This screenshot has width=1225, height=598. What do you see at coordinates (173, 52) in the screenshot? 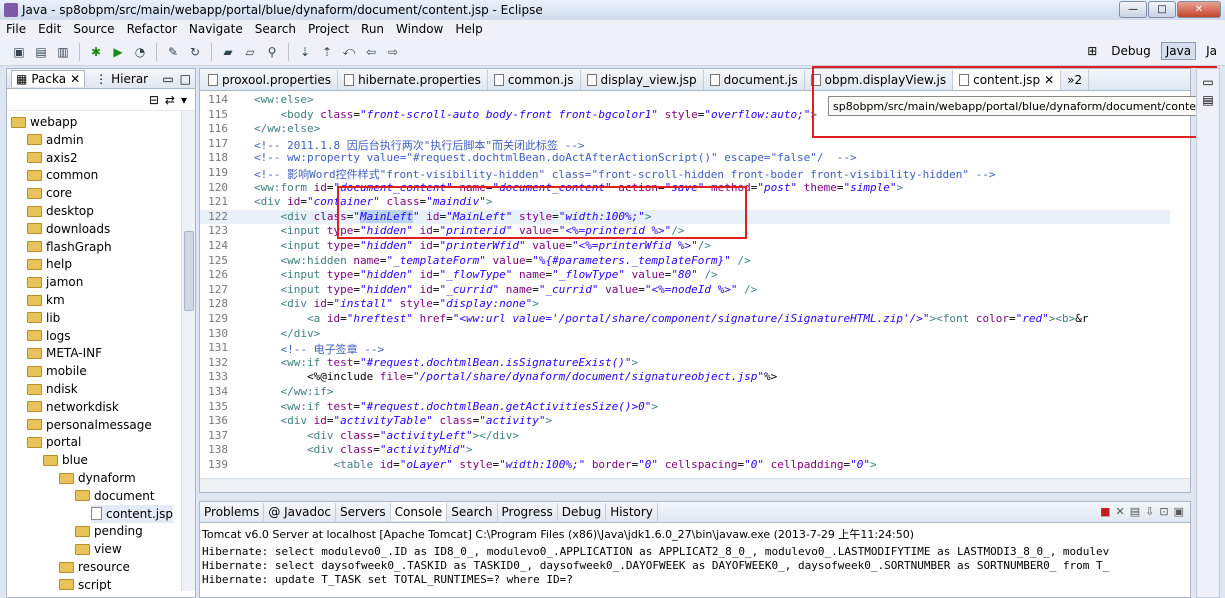
I see `new-project-icon: ✎` at bounding box center [173, 52].